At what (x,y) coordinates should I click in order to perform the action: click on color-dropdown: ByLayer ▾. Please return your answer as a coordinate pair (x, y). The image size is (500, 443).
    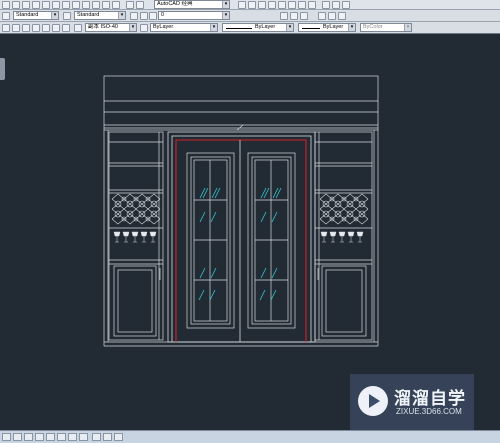
    Looking at the image, I should click on (184, 27).